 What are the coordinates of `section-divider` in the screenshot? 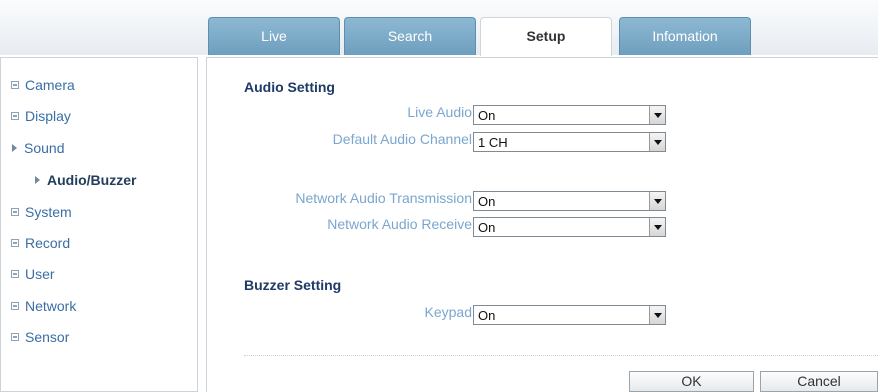 It's located at (561, 355).